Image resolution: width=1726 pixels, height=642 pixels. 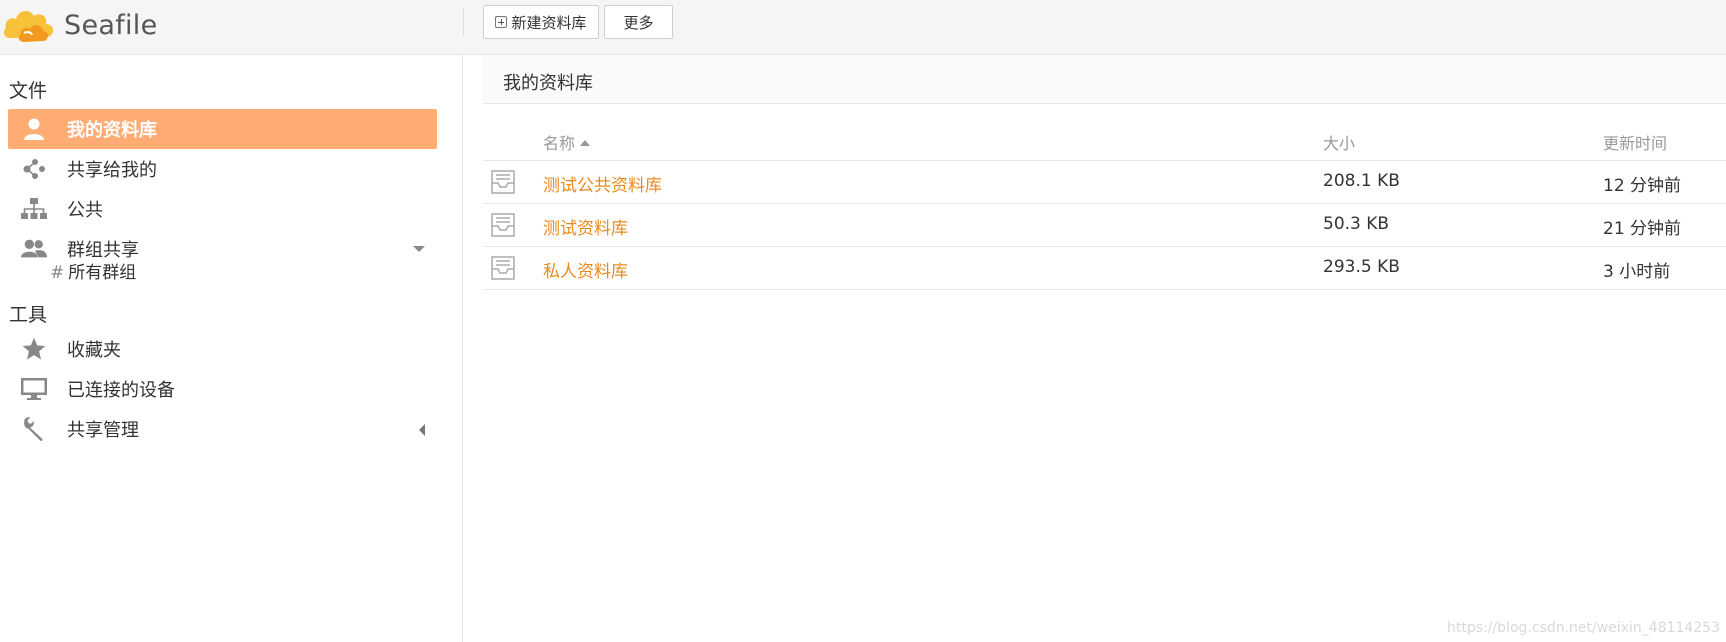 What do you see at coordinates (585, 142) in the screenshot?
I see `sort-ascending-icon` at bounding box center [585, 142].